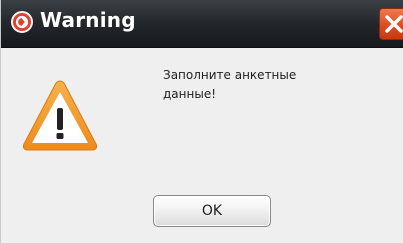  What do you see at coordinates (60, 115) in the screenshot?
I see `warning-icon` at bounding box center [60, 115].